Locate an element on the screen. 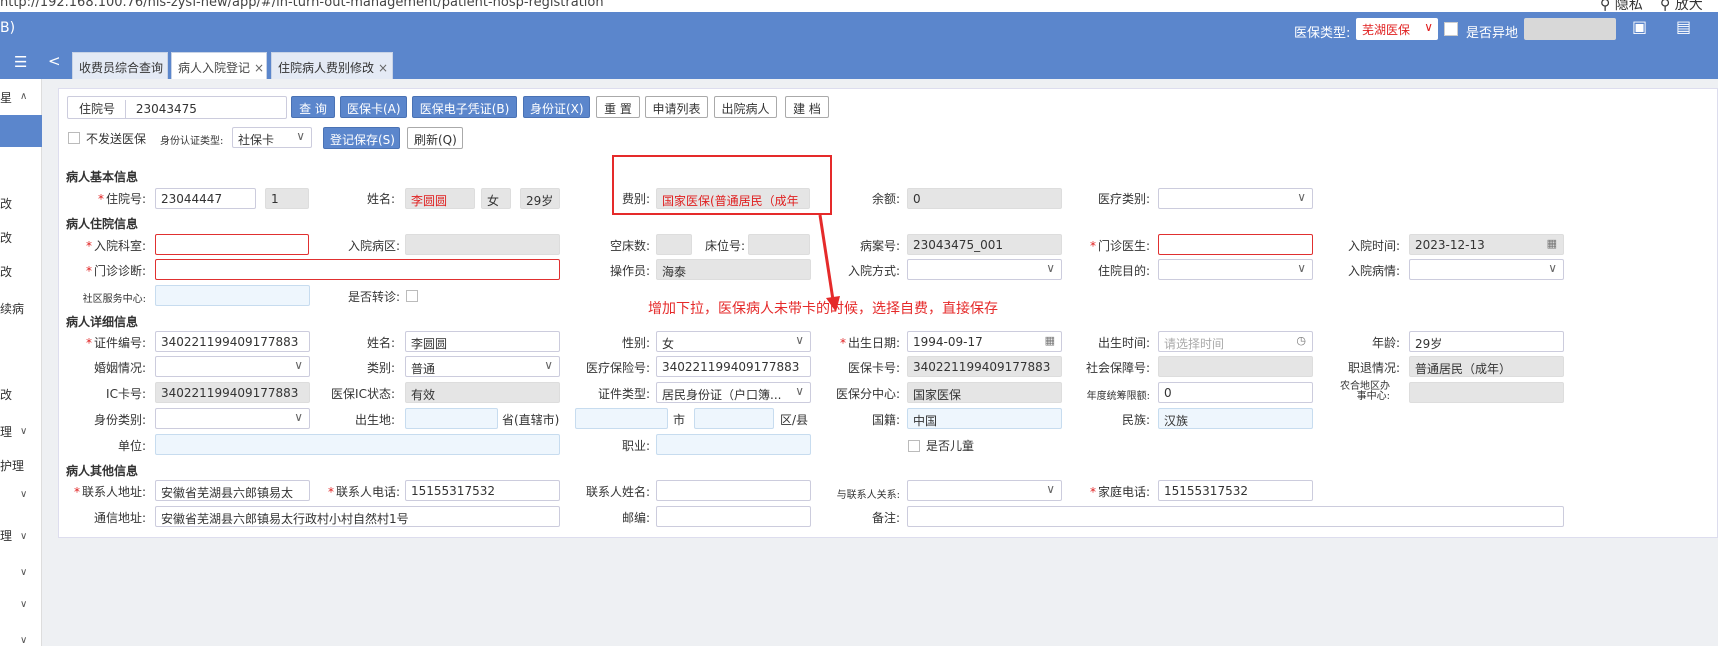  annotation-arrow is located at coordinates (829, 263).